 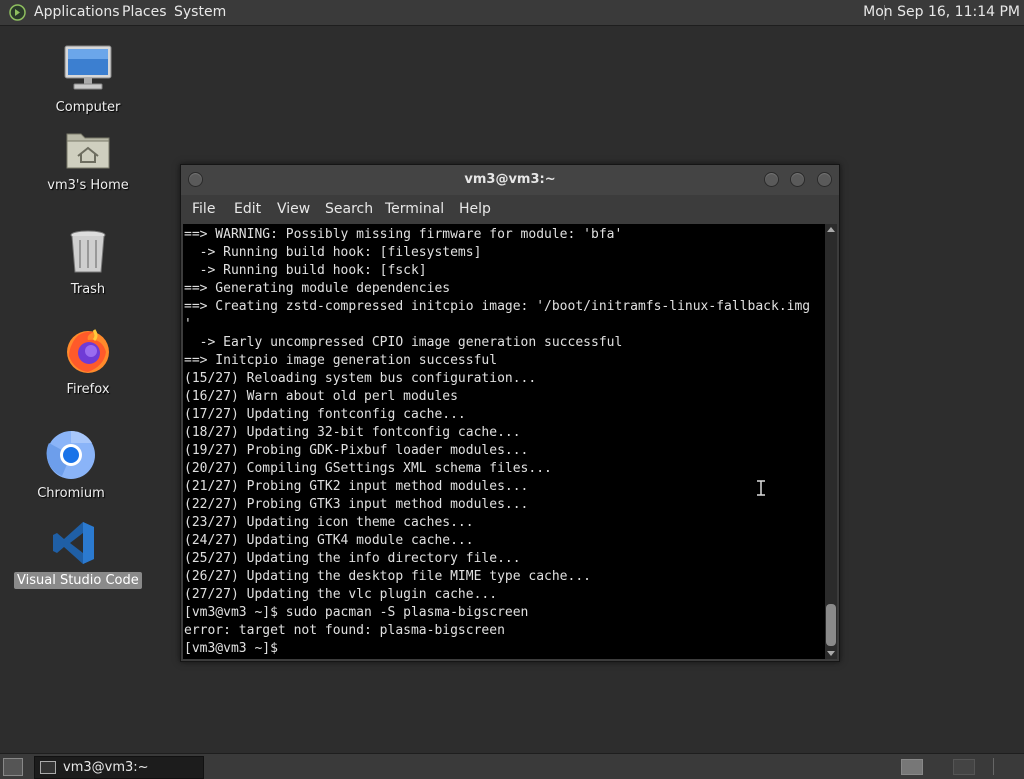 I want to click on terminal-line: -> Running build hook: [filesystems], so click(x=333, y=252).